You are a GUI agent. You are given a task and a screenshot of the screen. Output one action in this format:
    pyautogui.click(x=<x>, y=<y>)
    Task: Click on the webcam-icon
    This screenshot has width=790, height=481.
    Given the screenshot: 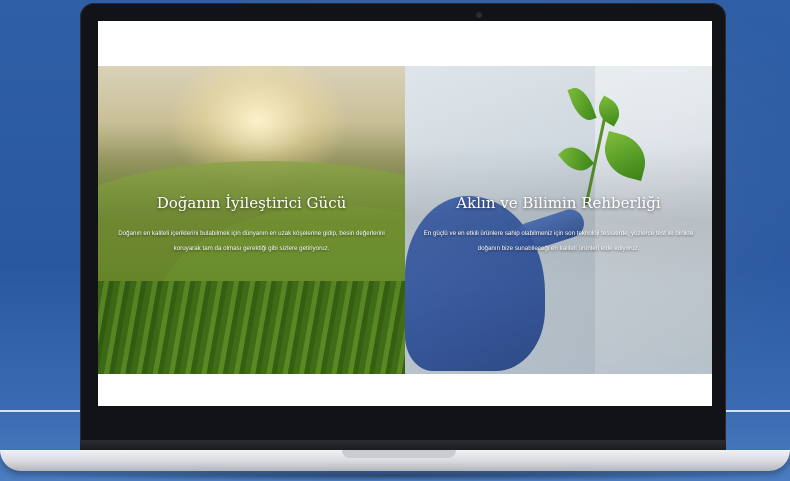 What is the action you would take?
    pyautogui.click(x=479, y=15)
    